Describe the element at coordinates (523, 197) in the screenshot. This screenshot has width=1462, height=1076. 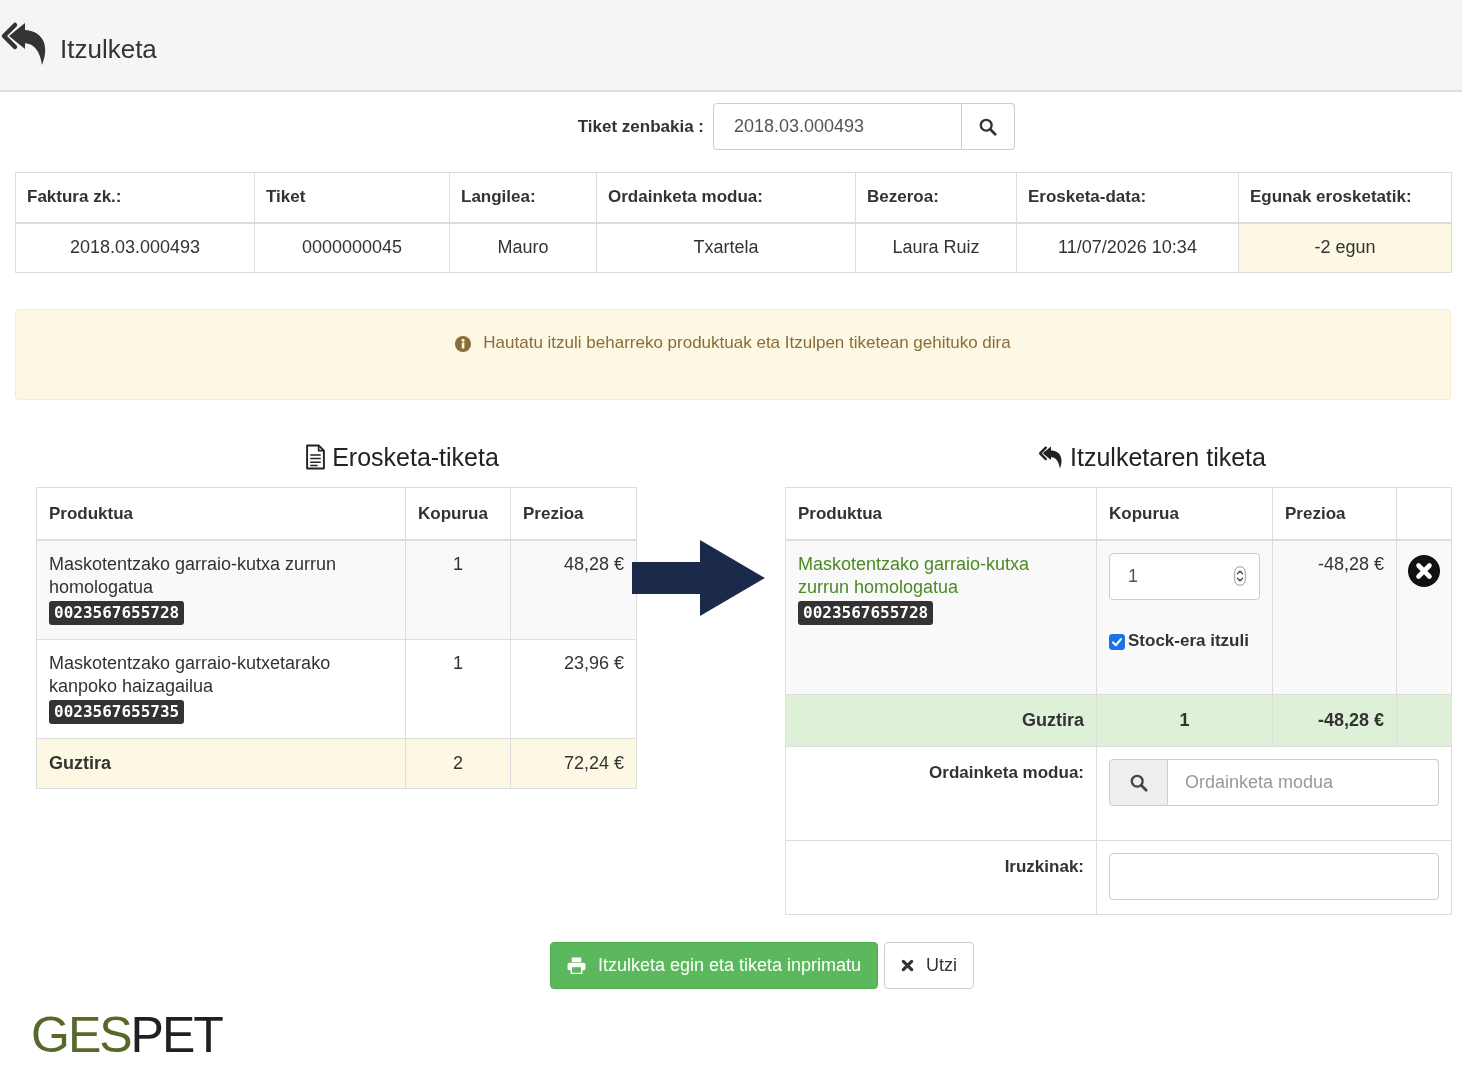
I see `column-header: Langilea:` at that location.